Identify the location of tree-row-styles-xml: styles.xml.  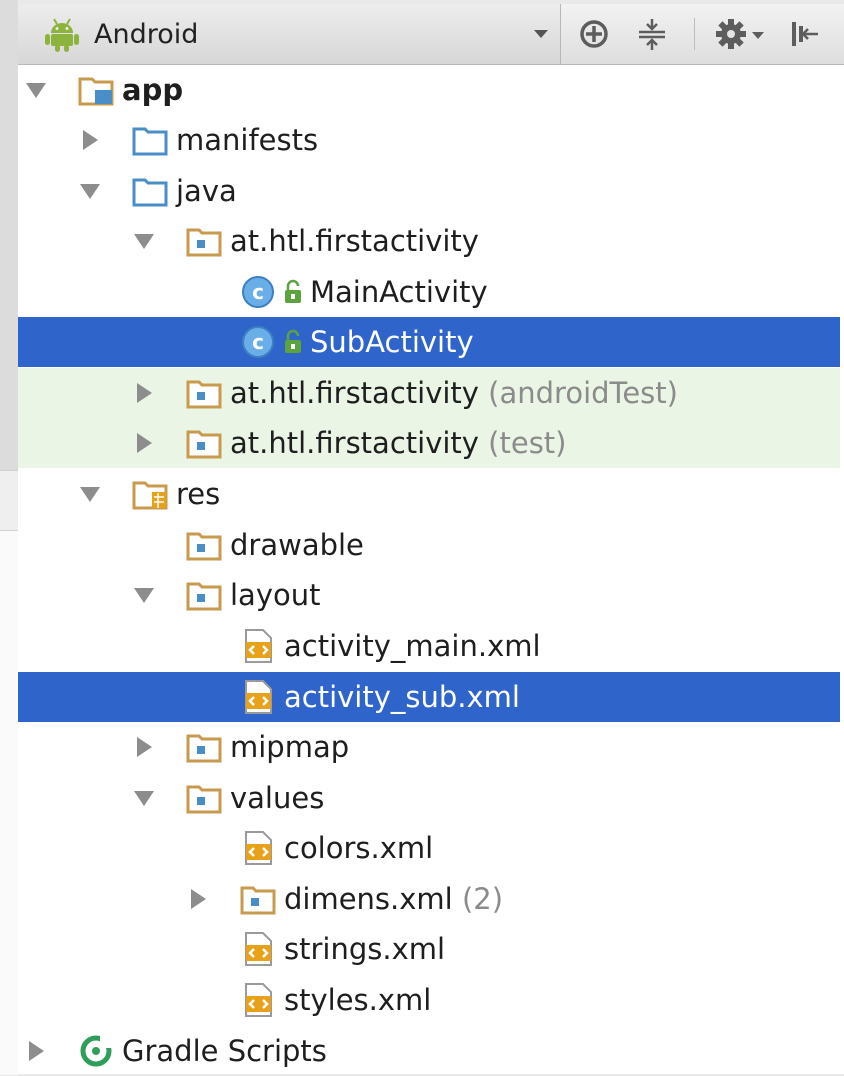
(429, 1000).